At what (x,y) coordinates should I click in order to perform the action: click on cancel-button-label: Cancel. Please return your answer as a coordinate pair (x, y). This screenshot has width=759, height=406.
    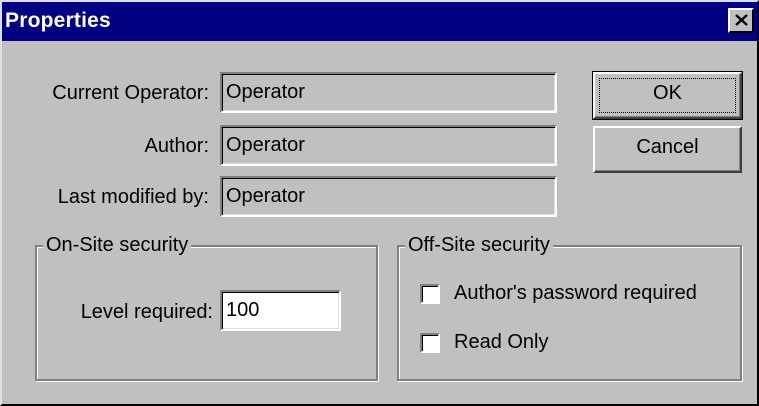
    Looking at the image, I should click on (667, 147).